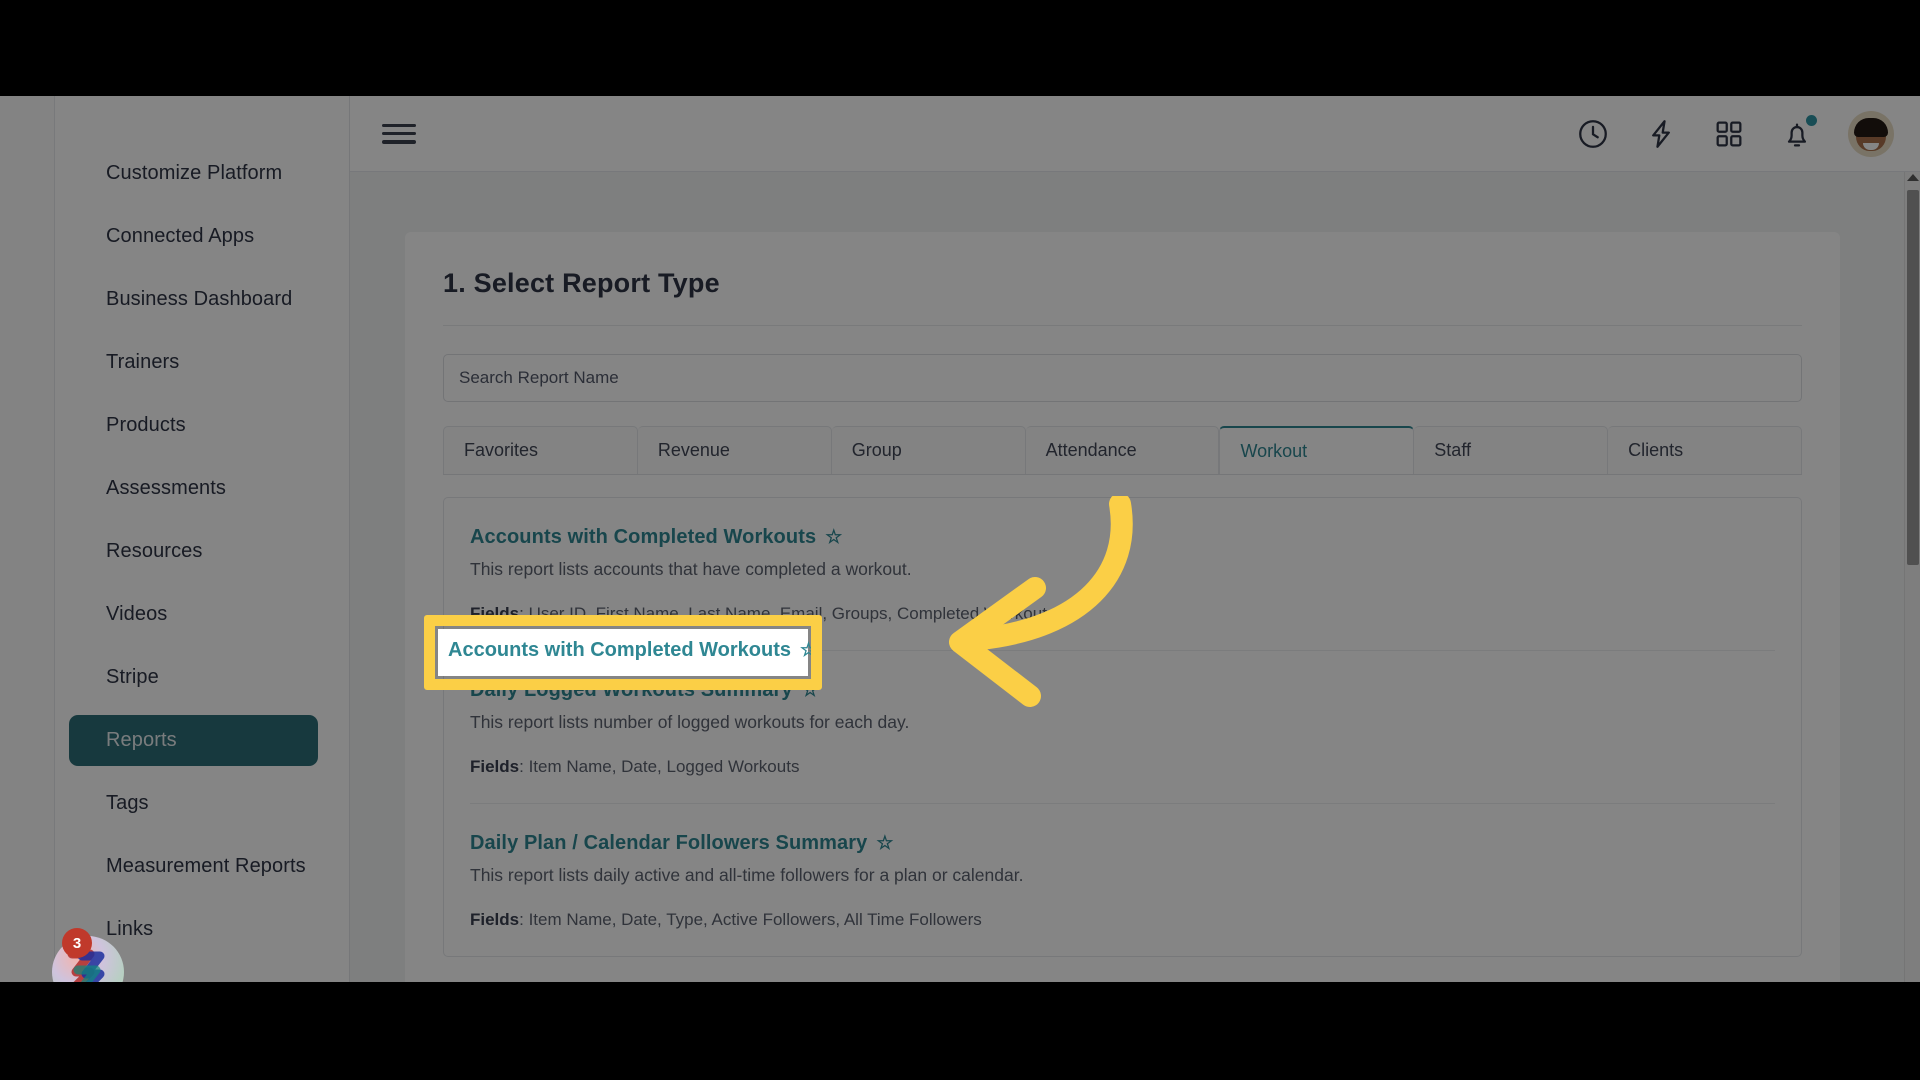 This screenshot has width=1920, height=1080. I want to click on tab-staff: Staff, so click(1511, 450).